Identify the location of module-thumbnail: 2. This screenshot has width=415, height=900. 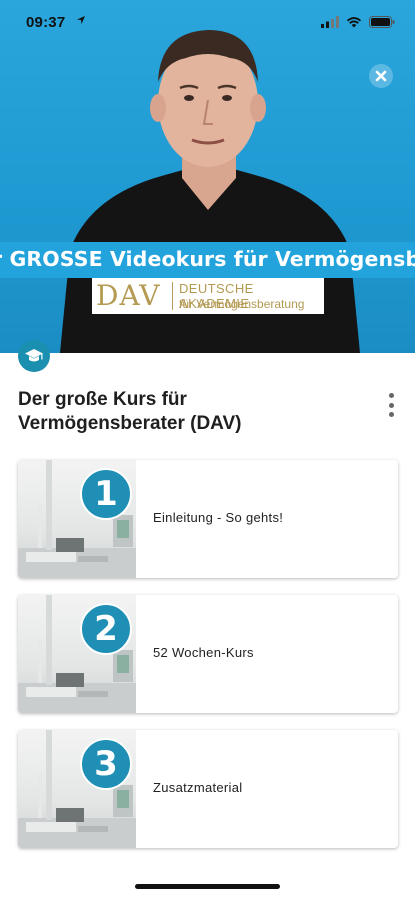
(77, 654).